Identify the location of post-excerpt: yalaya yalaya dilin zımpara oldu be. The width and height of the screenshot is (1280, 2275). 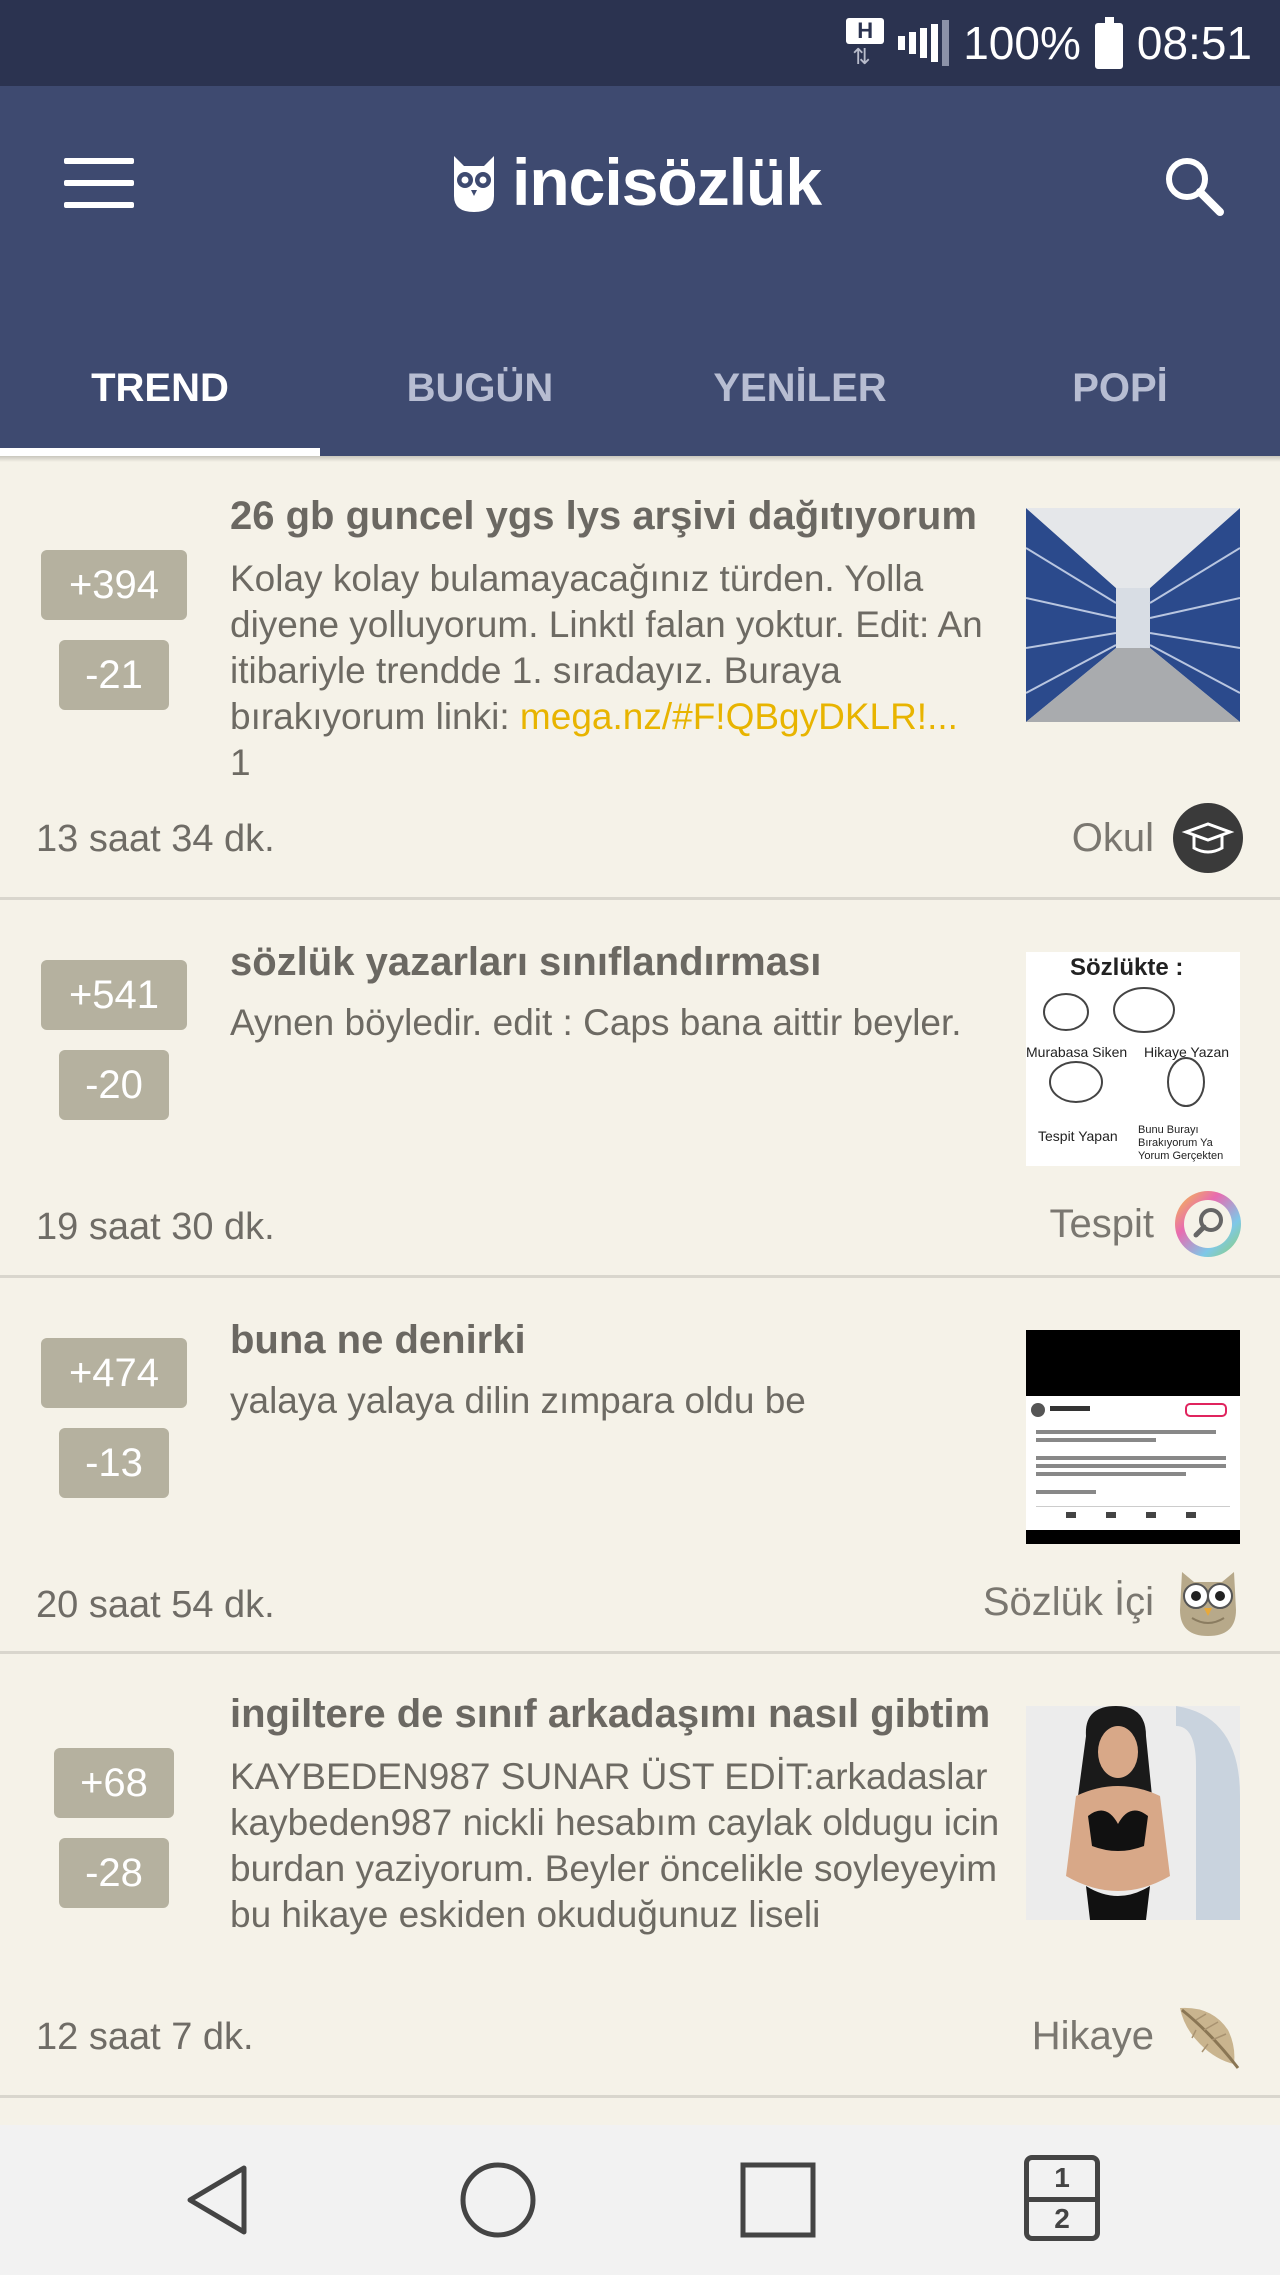
(518, 1400).